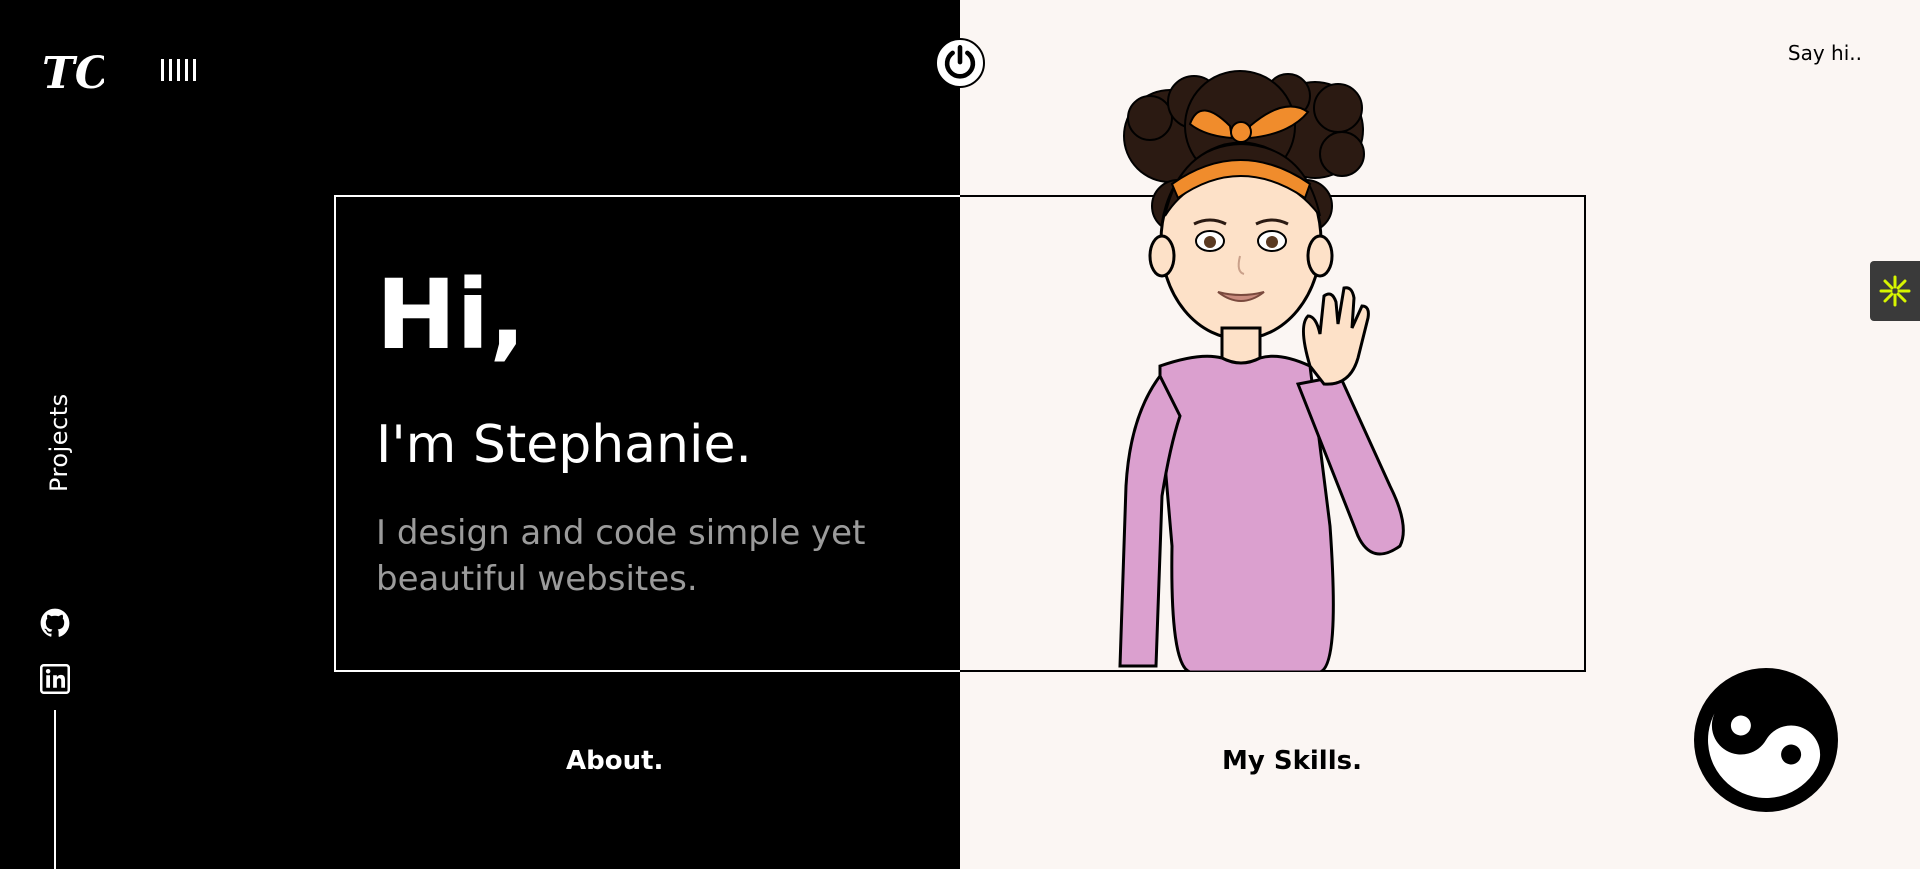 The image size is (1920, 869). I want to click on avatar-illustration, so click(1270, 370).